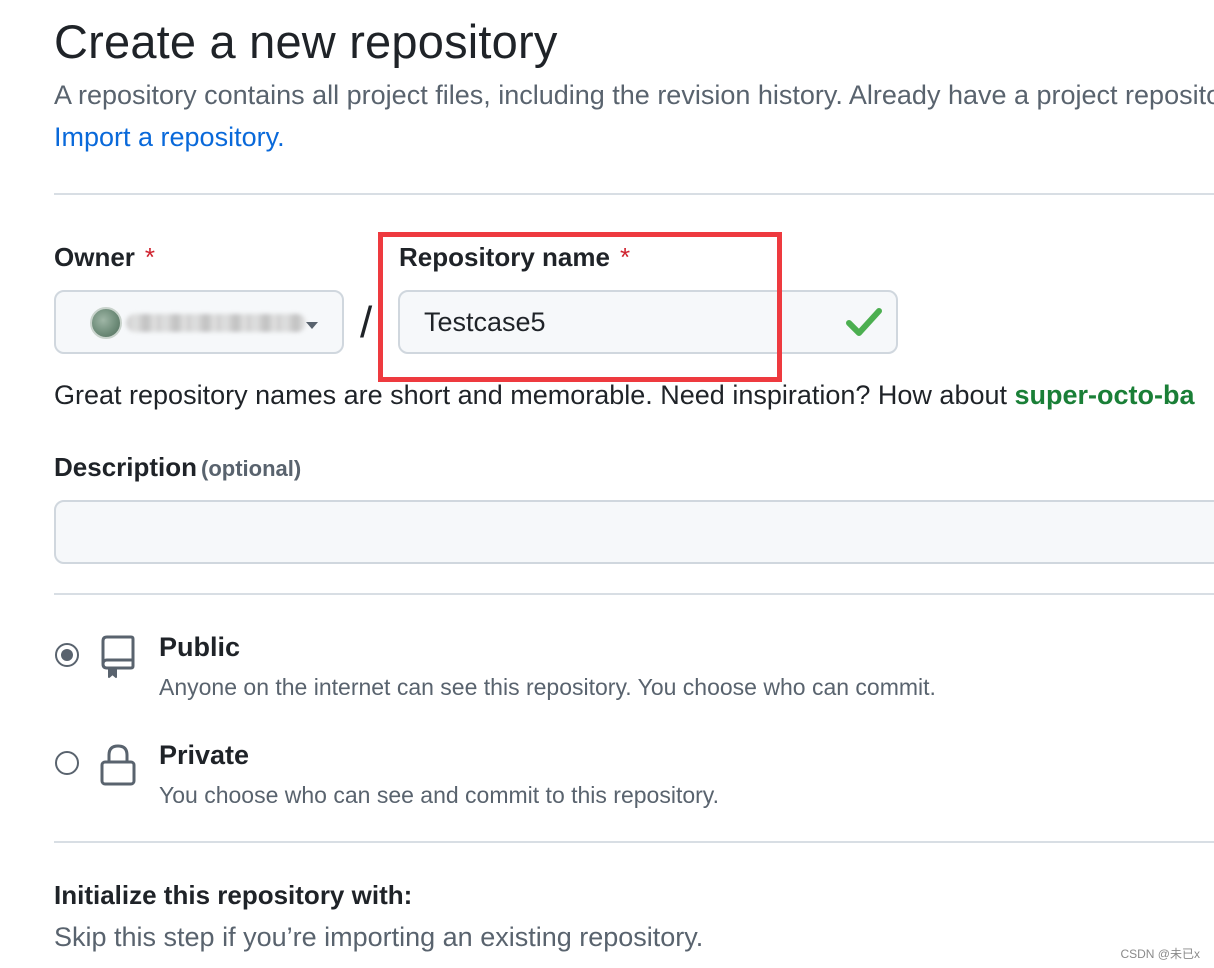 This screenshot has height=968, width=1214. Describe the element at coordinates (251, 468) in the screenshot. I see `description-optional-label: (optional)` at that location.